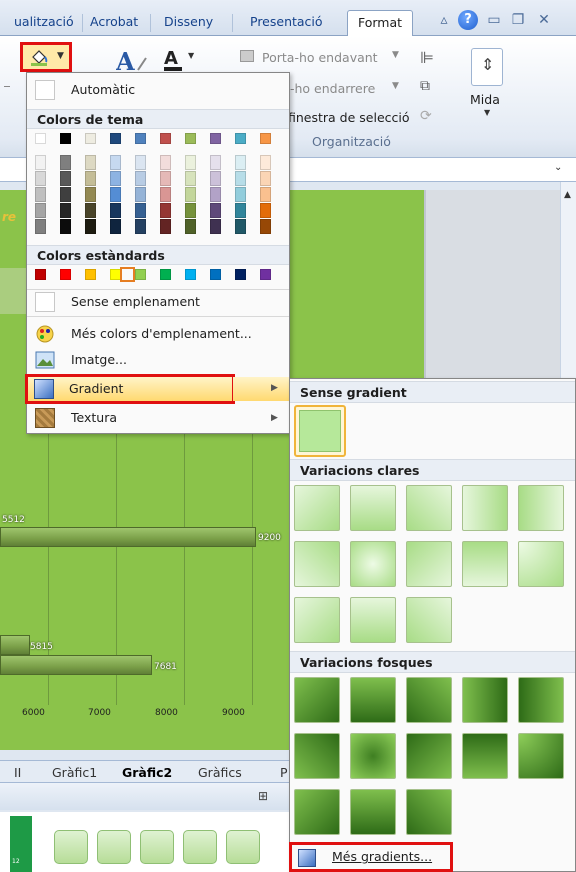 The width and height of the screenshot is (576, 872). I want to click on tab-format: Format, so click(380, 23).